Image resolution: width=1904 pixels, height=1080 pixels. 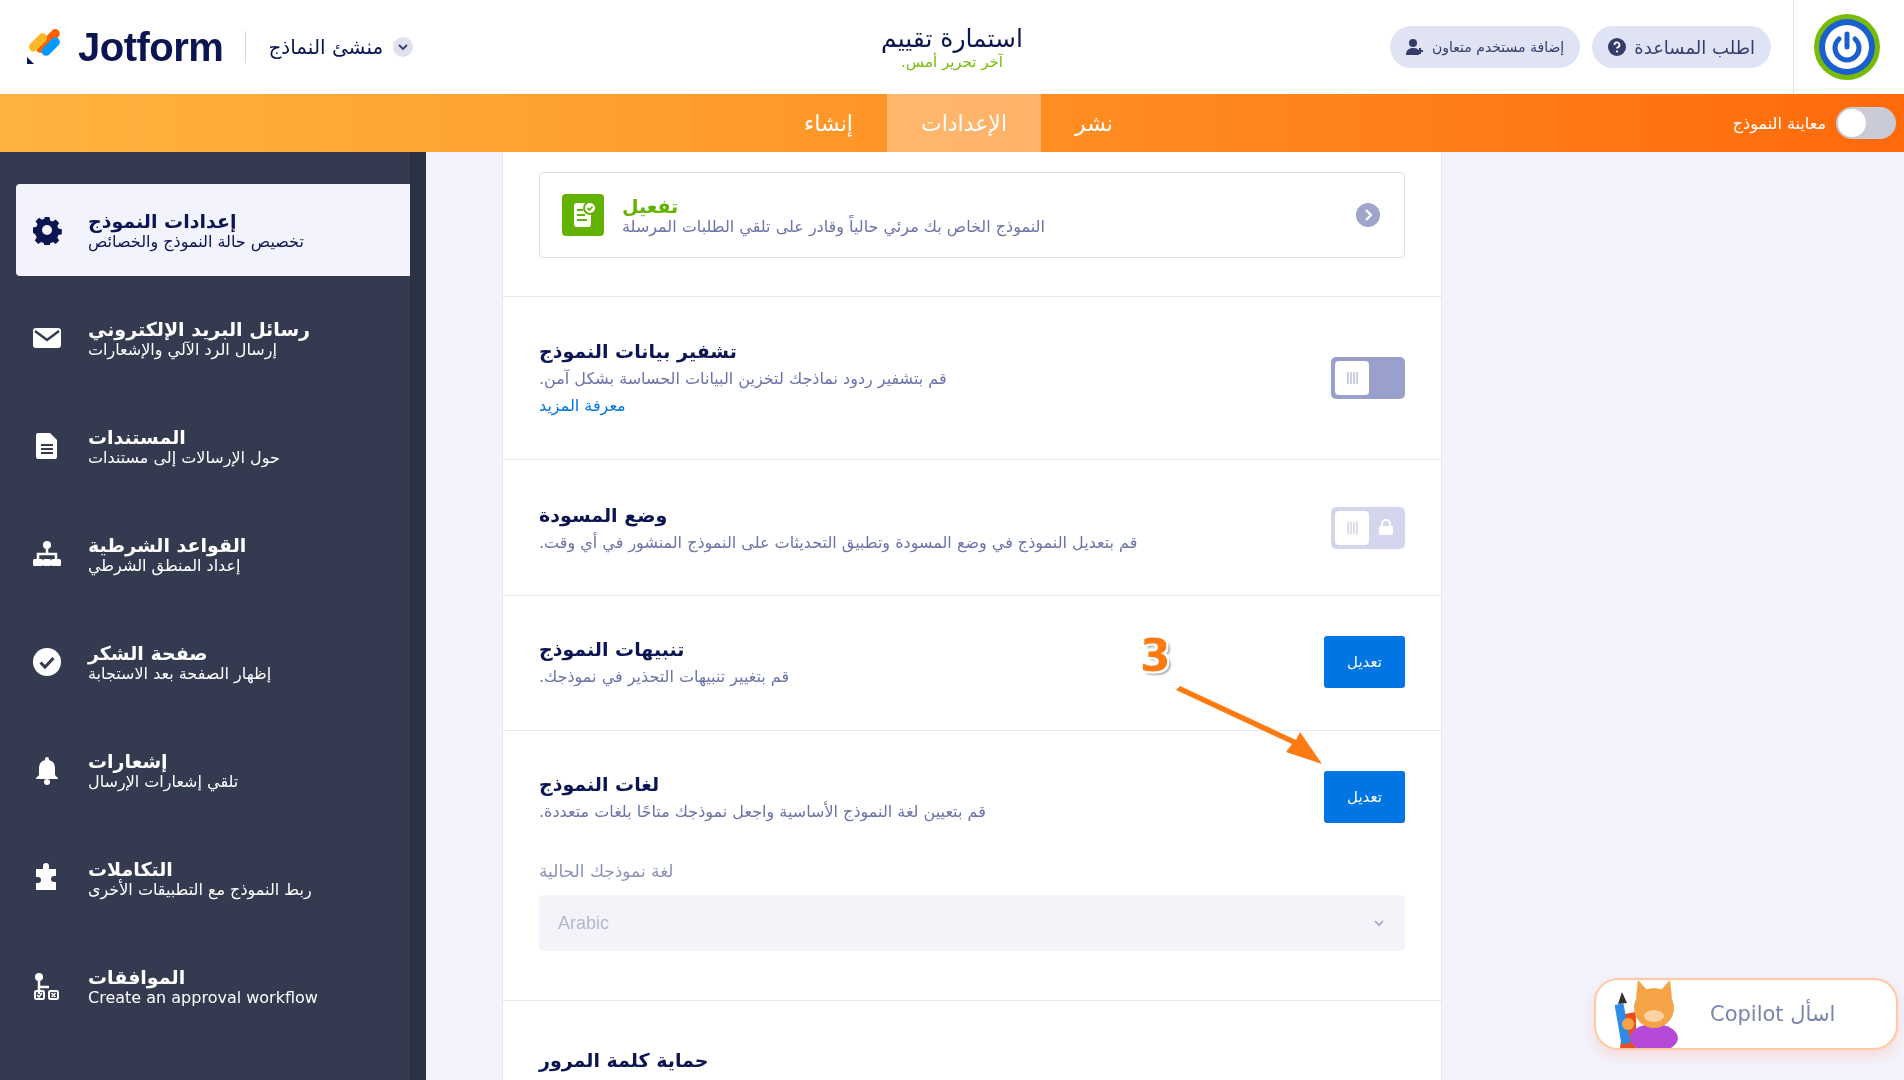 I want to click on sidebar-item: المستندات حول الإرسالات إلى مستندات, so click(x=213, y=446).